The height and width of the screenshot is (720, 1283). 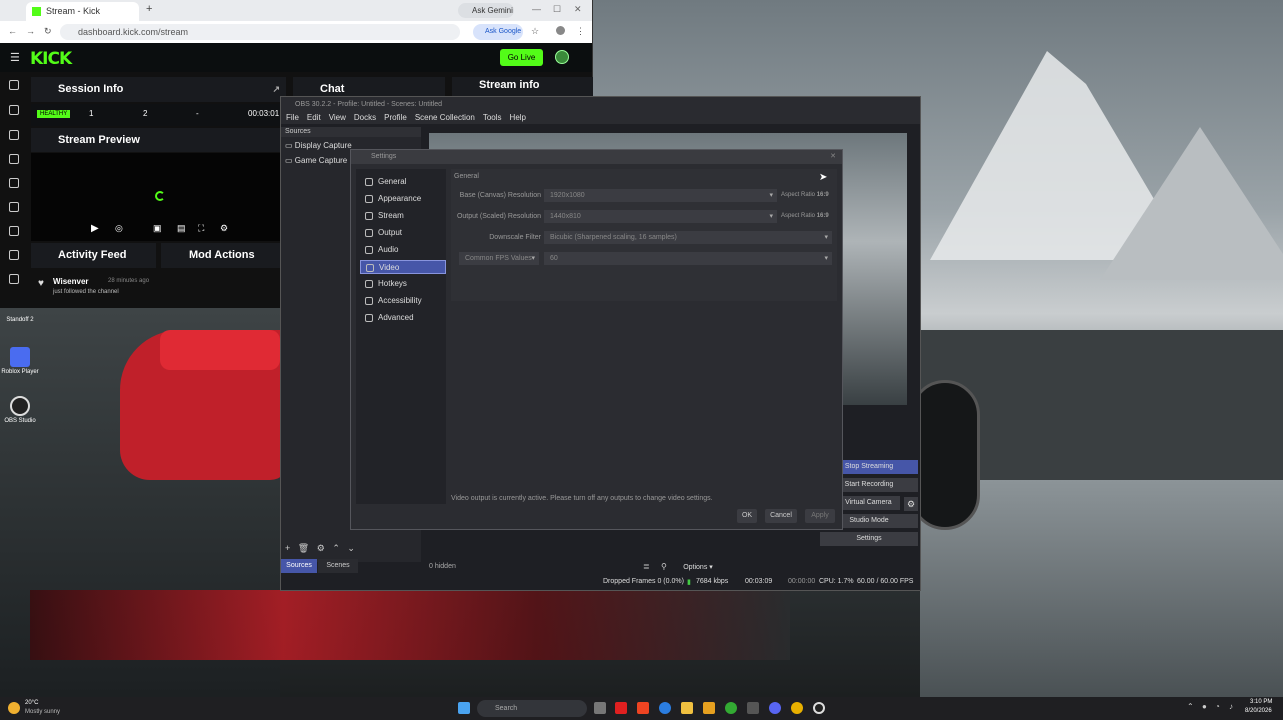 I want to click on tab-sources: Sources, so click(x=299, y=566).